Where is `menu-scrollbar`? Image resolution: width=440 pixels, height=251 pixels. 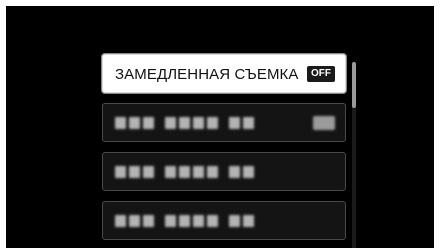
menu-scrollbar is located at coordinates (354, 155).